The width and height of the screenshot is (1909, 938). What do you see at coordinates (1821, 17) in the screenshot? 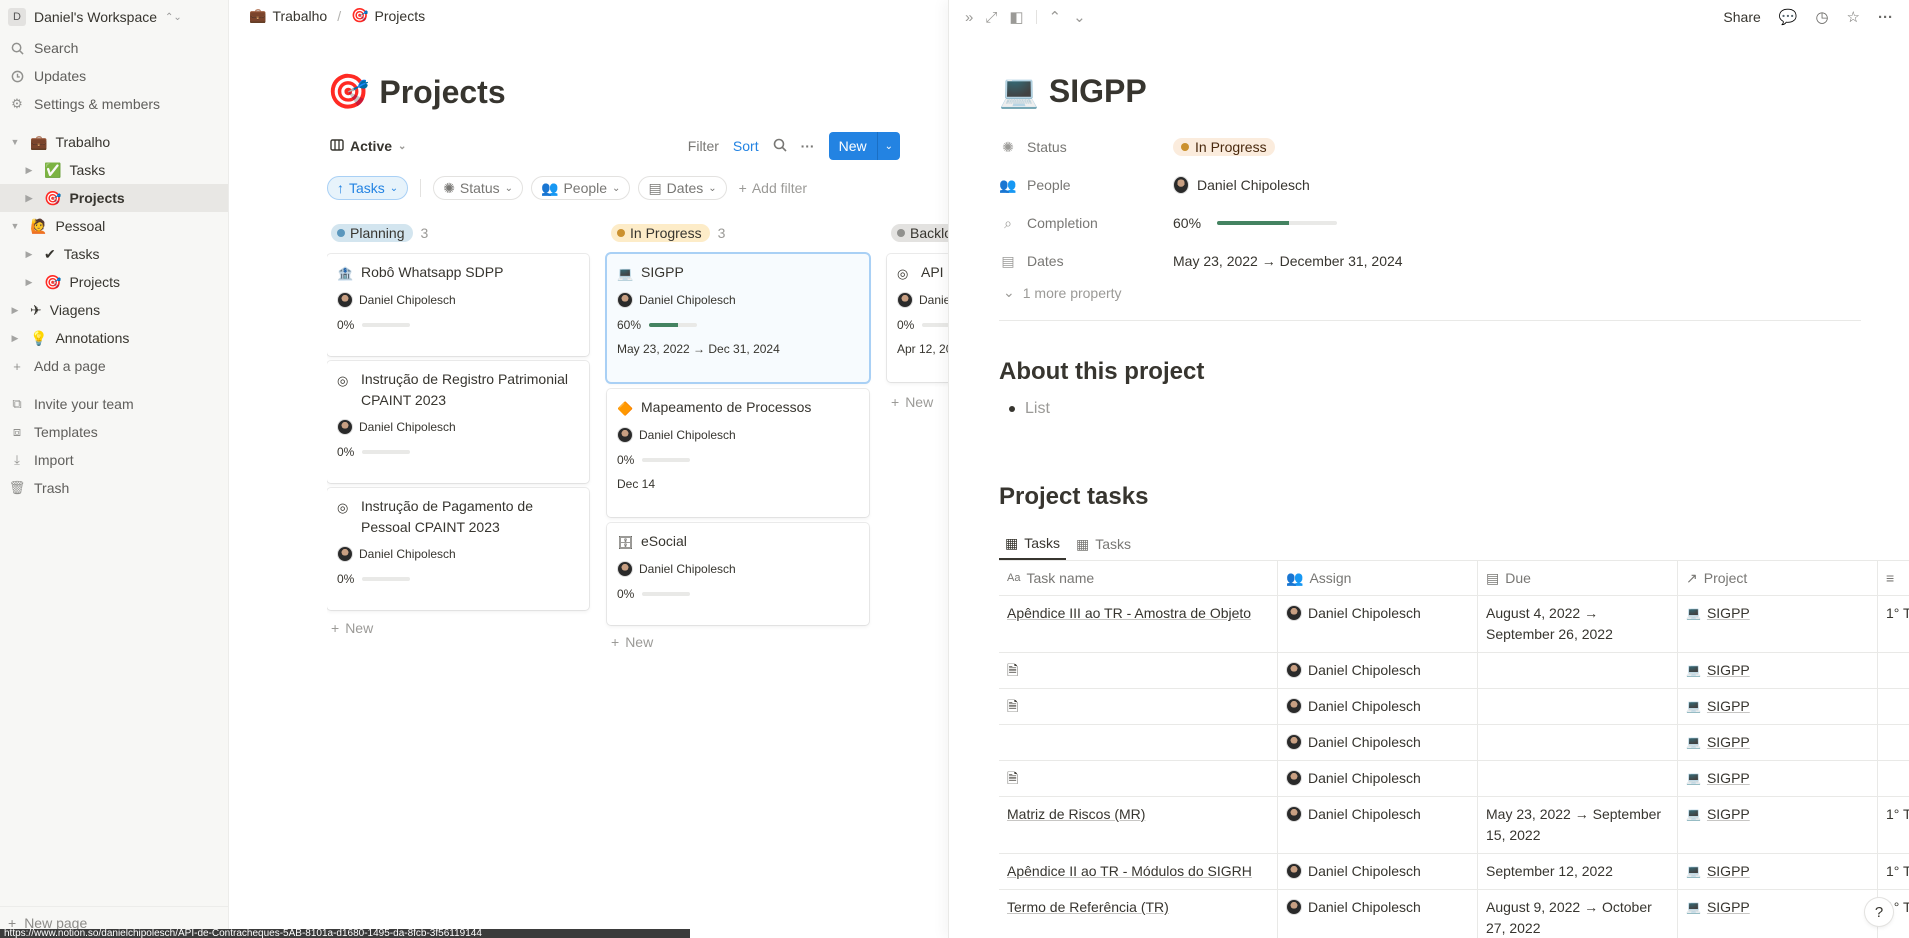
I see `history-icon: ◷` at bounding box center [1821, 17].